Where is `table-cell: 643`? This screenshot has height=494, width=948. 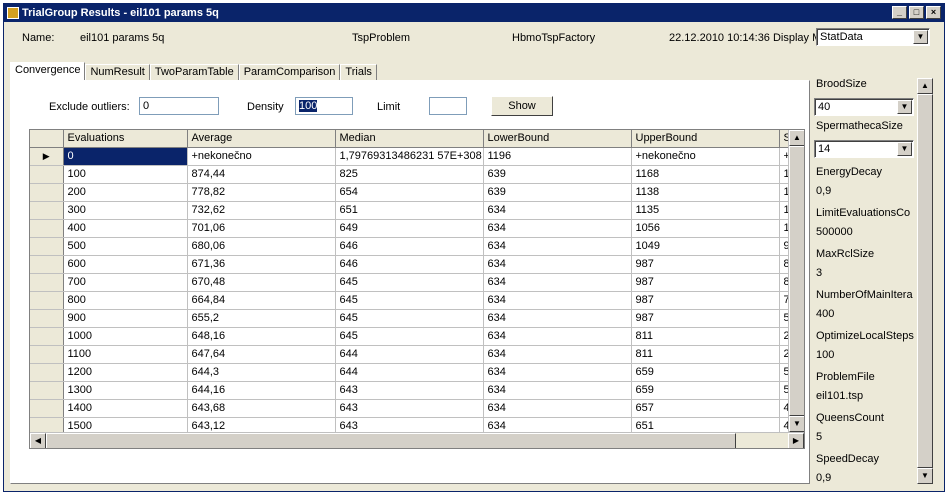 table-cell: 643 is located at coordinates (409, 408).